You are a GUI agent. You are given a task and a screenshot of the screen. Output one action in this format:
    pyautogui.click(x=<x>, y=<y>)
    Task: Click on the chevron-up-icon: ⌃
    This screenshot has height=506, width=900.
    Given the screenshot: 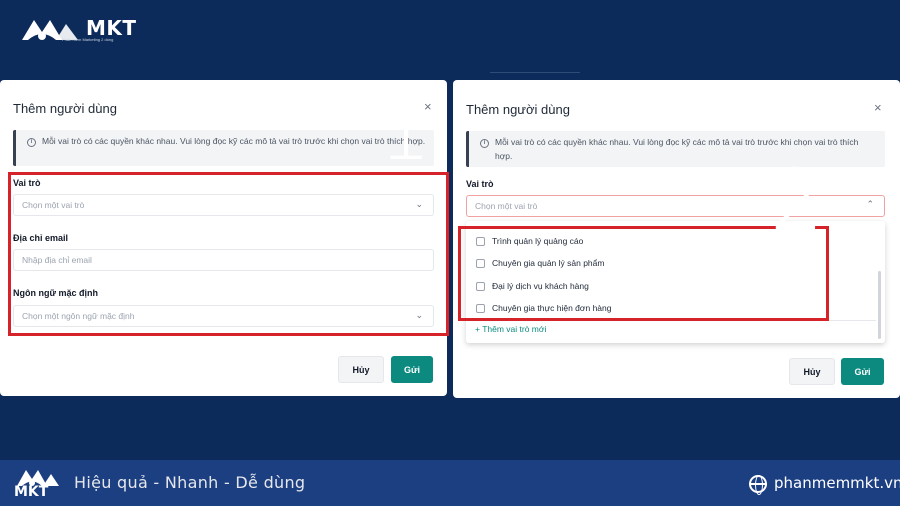 What is the action you would take?
    pyautogui.click(x=870, y=204)
    